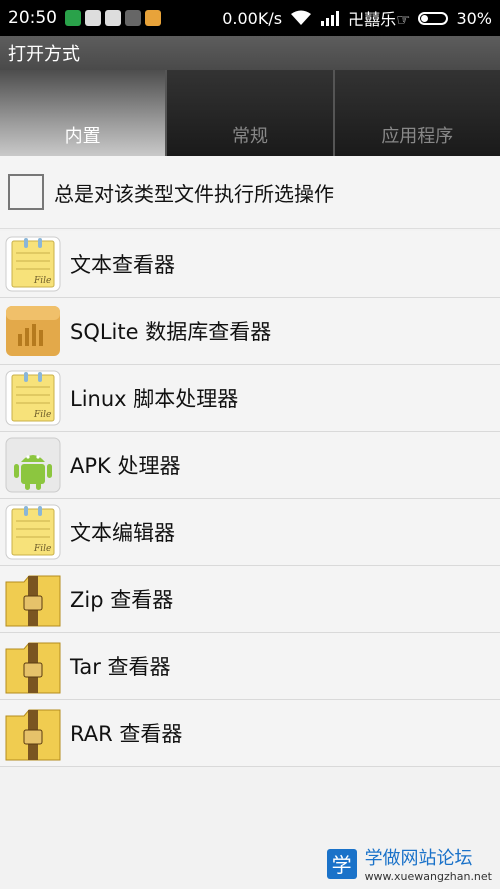 The width and height of the screenshot is (500, 889). I want to click on watermark-text: 学做网站论坛 www.xuewangzhan.net, so click(428, 863).